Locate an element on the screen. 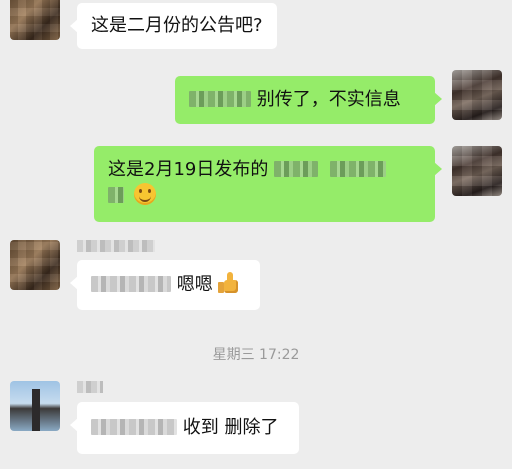  message-text: 这是2月19日发布的 is located at coordinates (188, 169).